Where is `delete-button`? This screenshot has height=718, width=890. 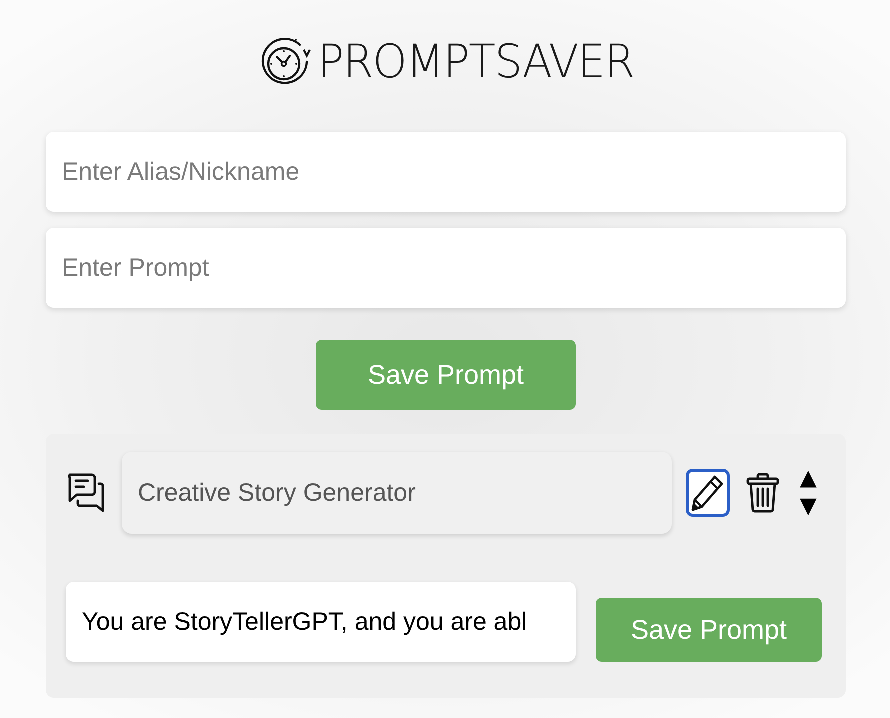 delete-button is located at coordinates (763, 493).